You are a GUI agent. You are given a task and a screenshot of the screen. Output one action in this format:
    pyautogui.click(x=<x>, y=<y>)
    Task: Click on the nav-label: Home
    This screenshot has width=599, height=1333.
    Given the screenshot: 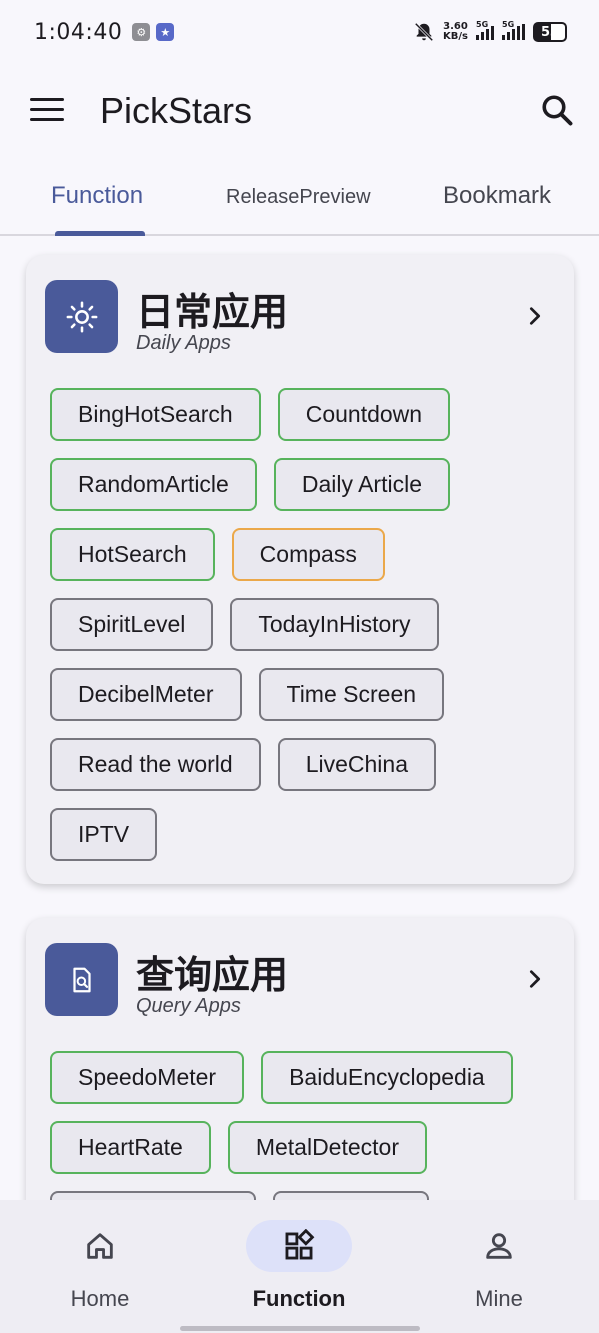 What is the action you would take?
    pyautogui.click(x=100, y=1298)
    